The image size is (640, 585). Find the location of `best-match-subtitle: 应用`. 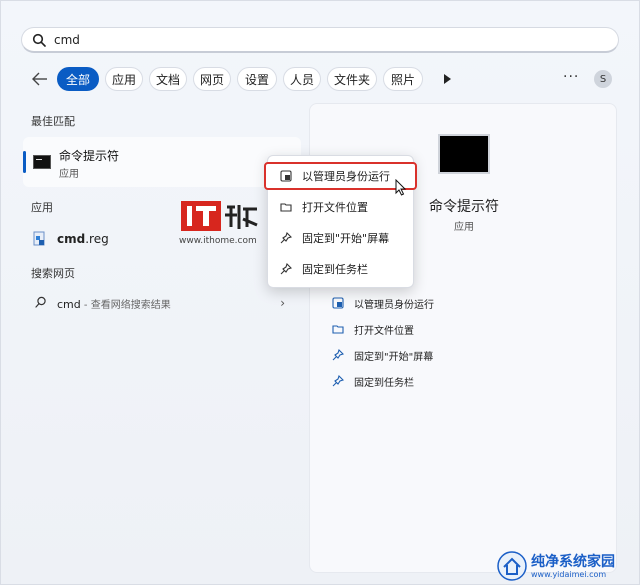

best-match-subtitle: 应用 is located at coordinates (69, 174).